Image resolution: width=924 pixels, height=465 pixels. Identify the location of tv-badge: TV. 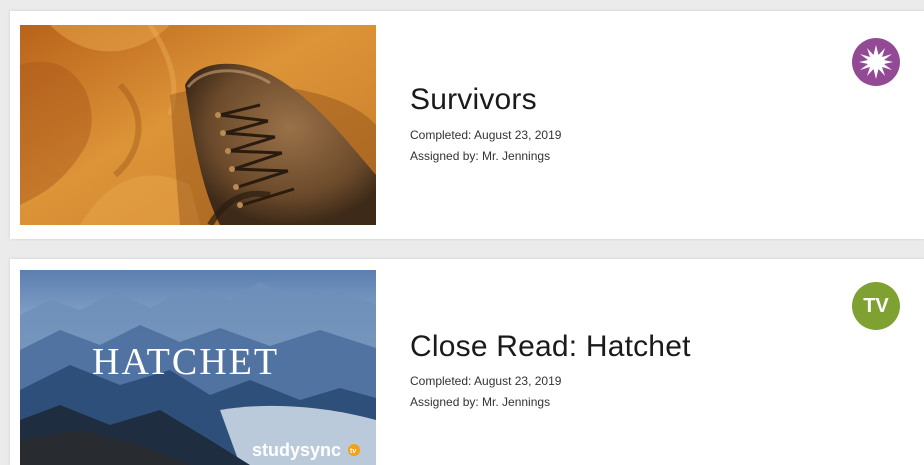
(876, 306).